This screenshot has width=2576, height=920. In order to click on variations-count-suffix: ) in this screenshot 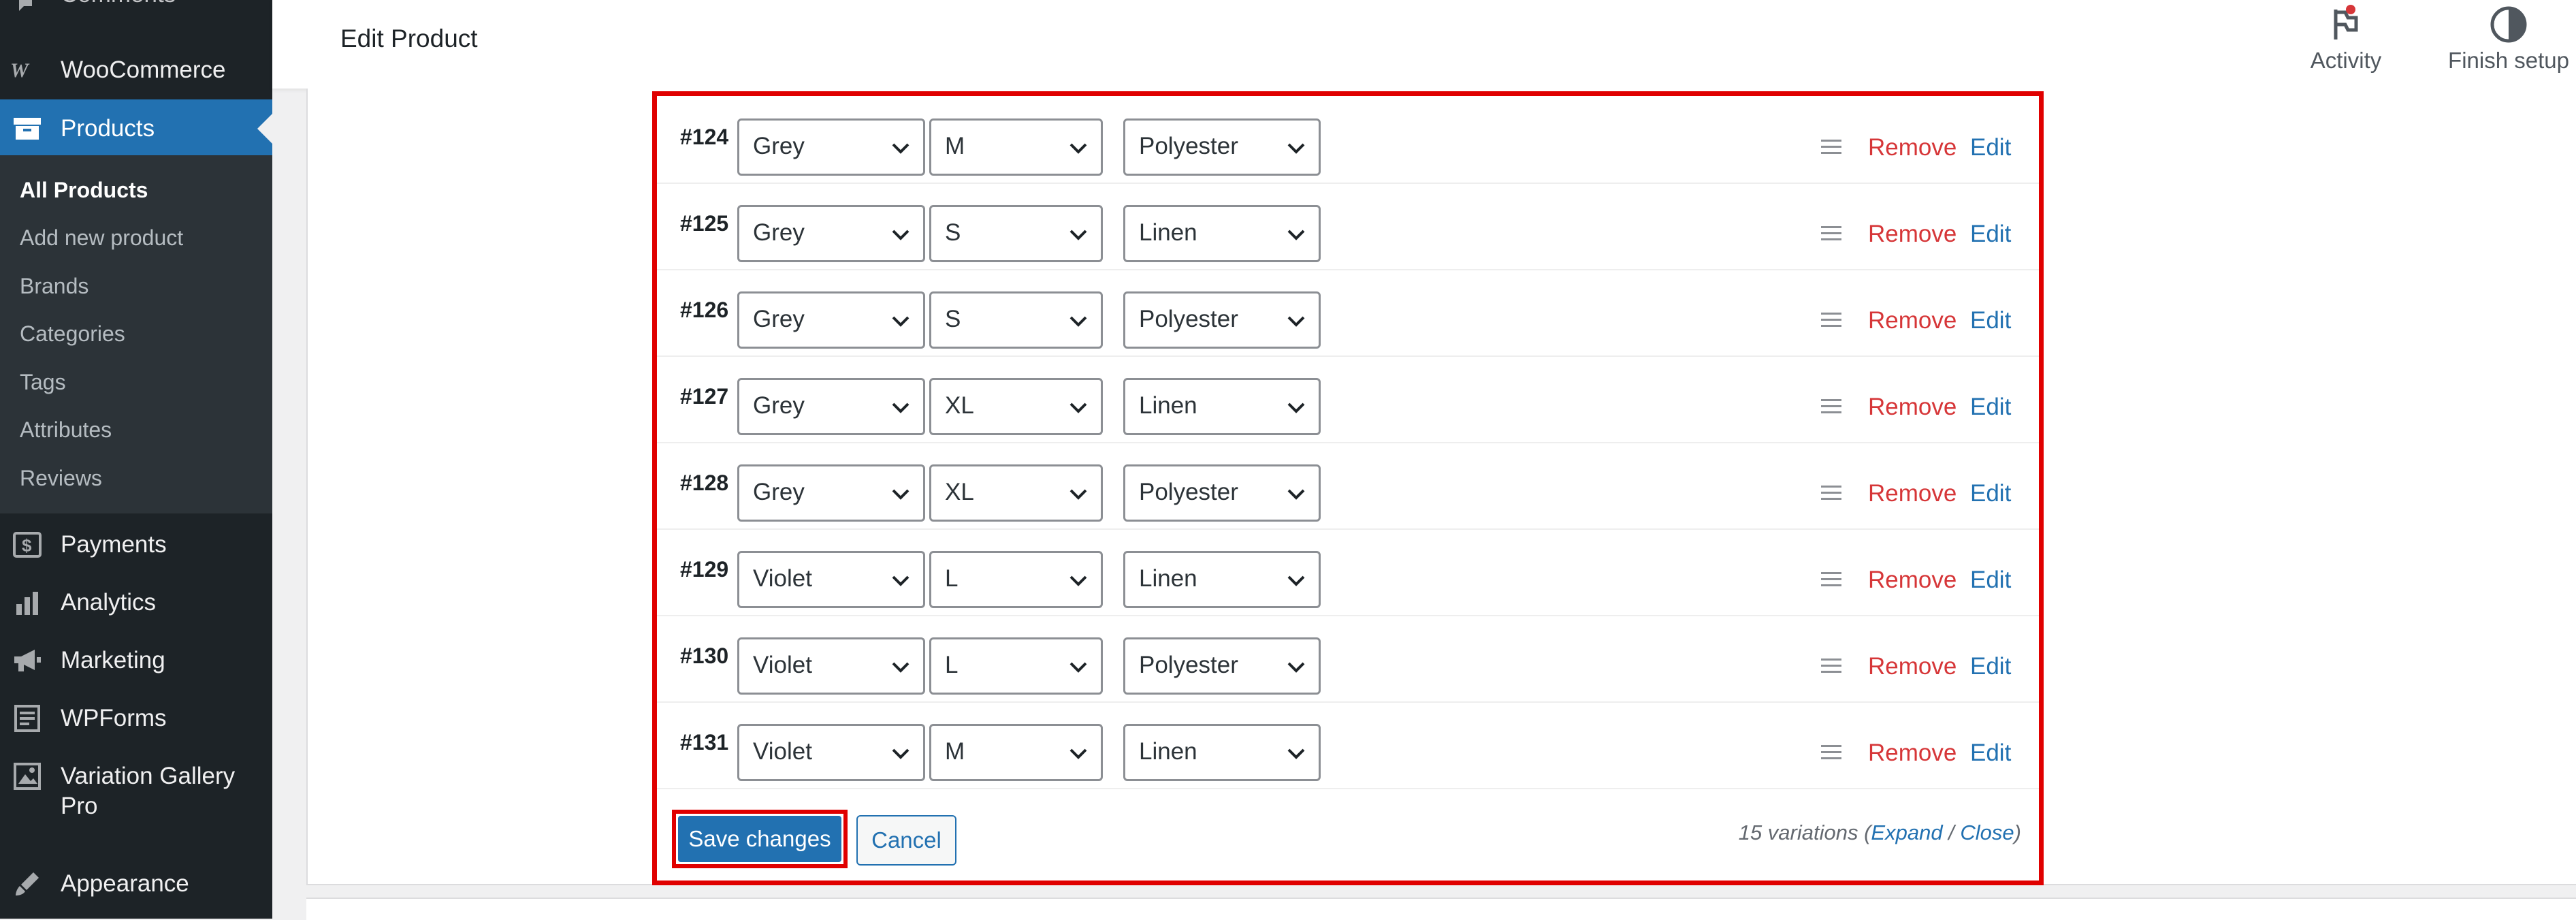, I will do `click(2017, 832)`.